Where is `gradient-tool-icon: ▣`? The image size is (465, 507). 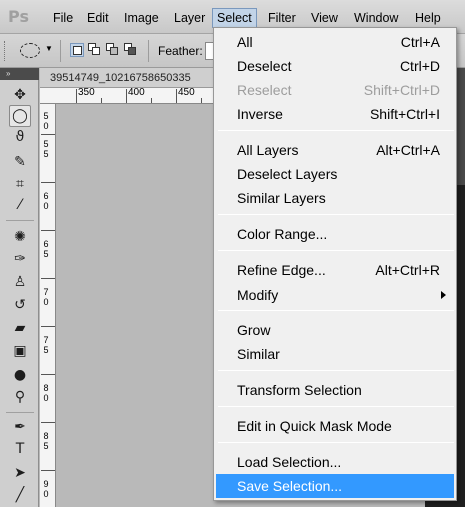
gradient-tool-icon: ▣ is located at coordinates (20, 351).